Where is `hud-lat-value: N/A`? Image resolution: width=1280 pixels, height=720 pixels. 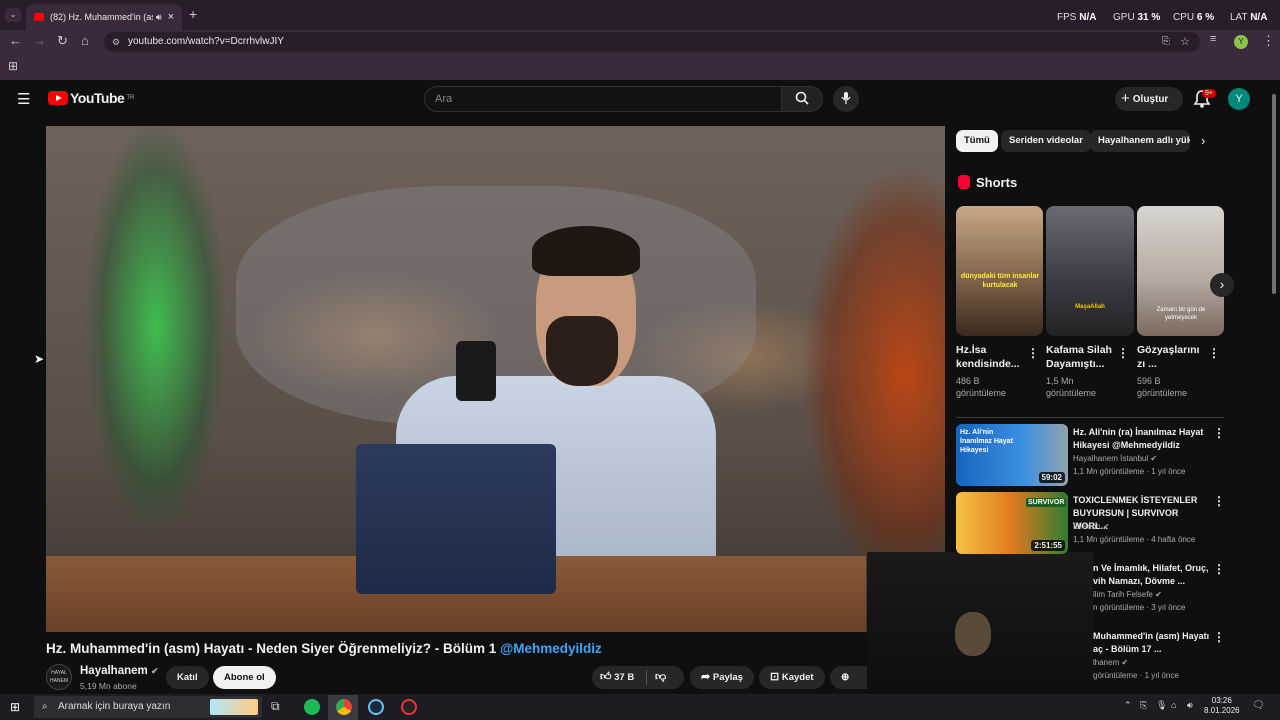 hud-lat-value: N/A is located at coordinates (1259, 17).